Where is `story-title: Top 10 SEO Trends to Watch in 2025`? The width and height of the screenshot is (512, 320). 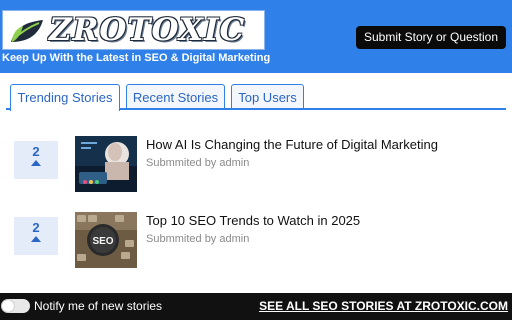
story-title: Top 10 SEO Trends to Watch in 2025 is located at coordinates (253, 220).